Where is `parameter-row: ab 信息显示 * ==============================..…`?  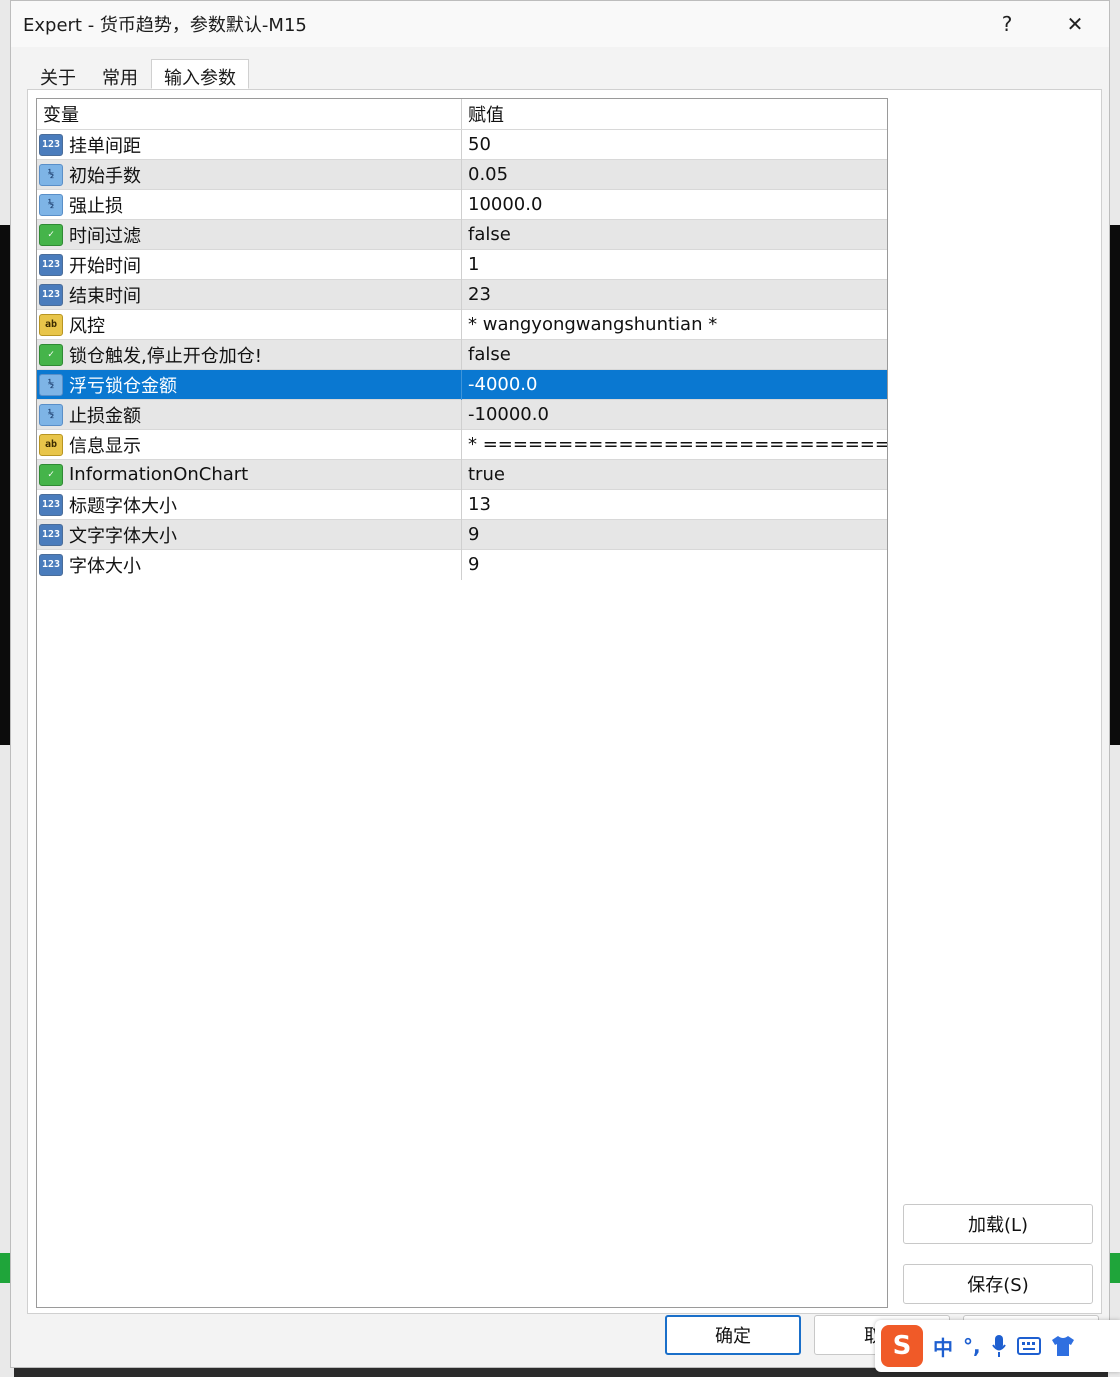
parameter-row: ab 信息显示 * ==============================..… is located at coordinates (462, 444).